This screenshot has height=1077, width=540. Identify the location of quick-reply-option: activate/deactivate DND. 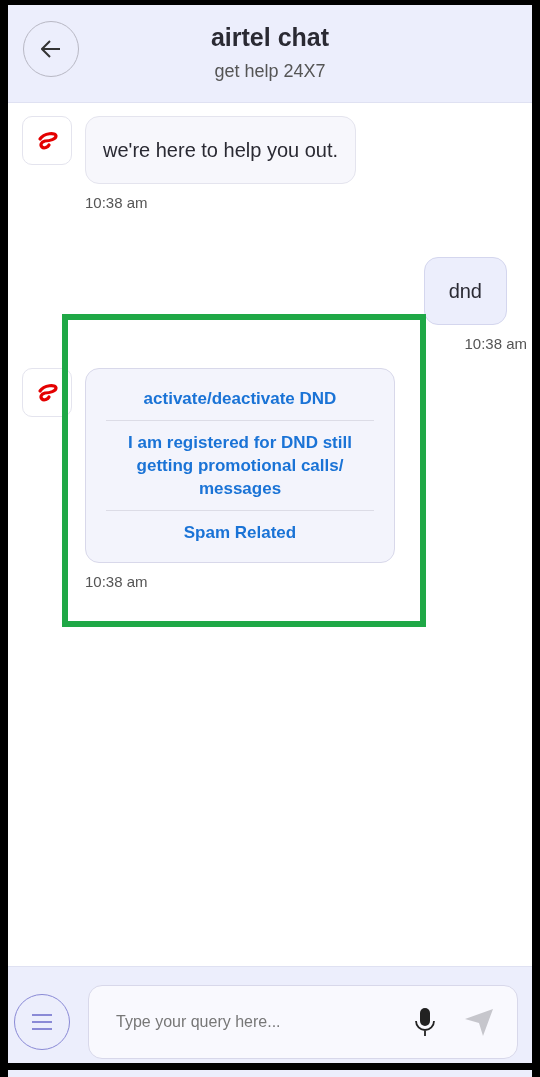
(240, 398).